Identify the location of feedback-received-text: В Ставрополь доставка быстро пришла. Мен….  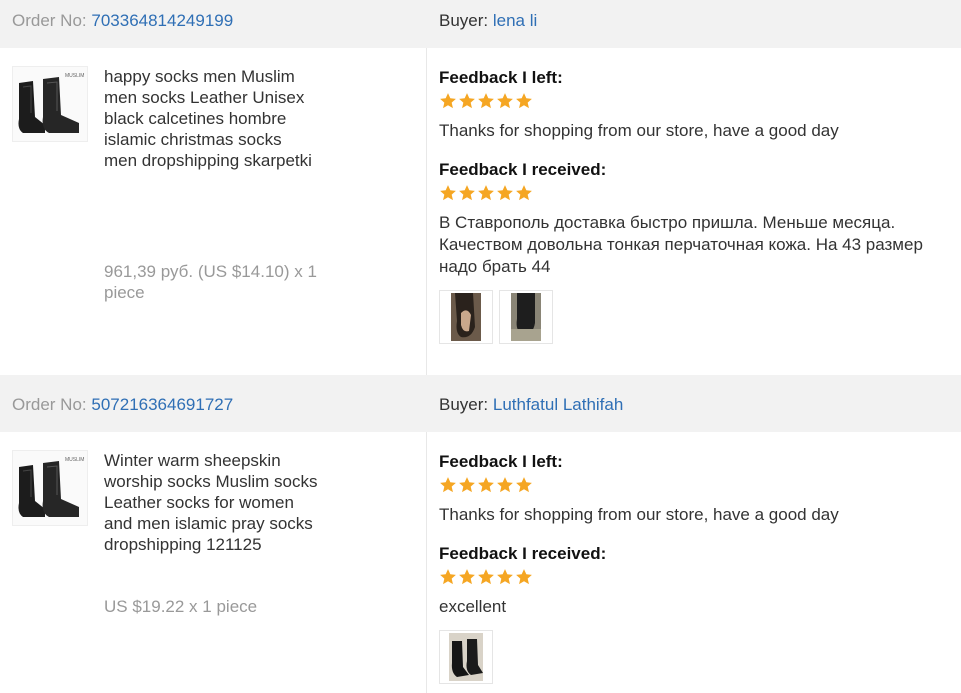
(681, 244).